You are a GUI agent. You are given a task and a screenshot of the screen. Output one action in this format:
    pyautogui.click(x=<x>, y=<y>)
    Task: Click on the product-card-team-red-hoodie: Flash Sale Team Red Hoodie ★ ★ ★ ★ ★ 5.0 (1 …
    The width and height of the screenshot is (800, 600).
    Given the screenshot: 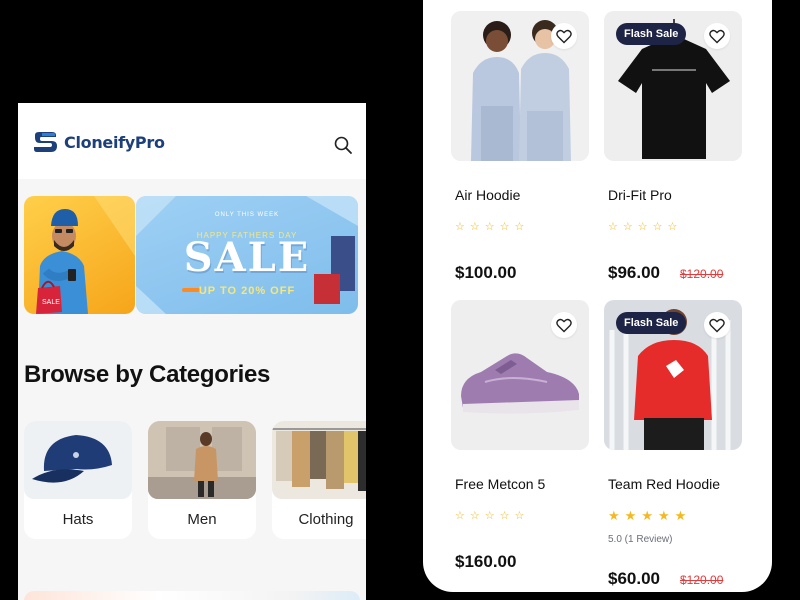 What is the action you would take?
    pyautogui.click(x=674, y=446)
    